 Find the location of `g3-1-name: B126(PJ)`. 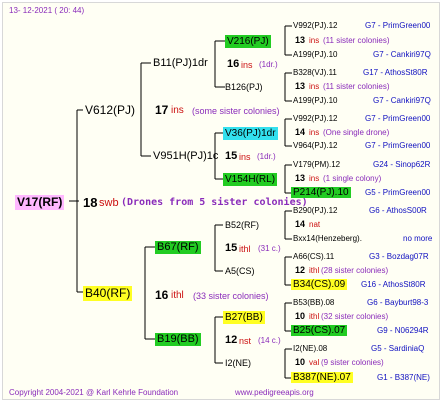

g3-1-name: B126(PJ) is located at coordinates (244, 87).